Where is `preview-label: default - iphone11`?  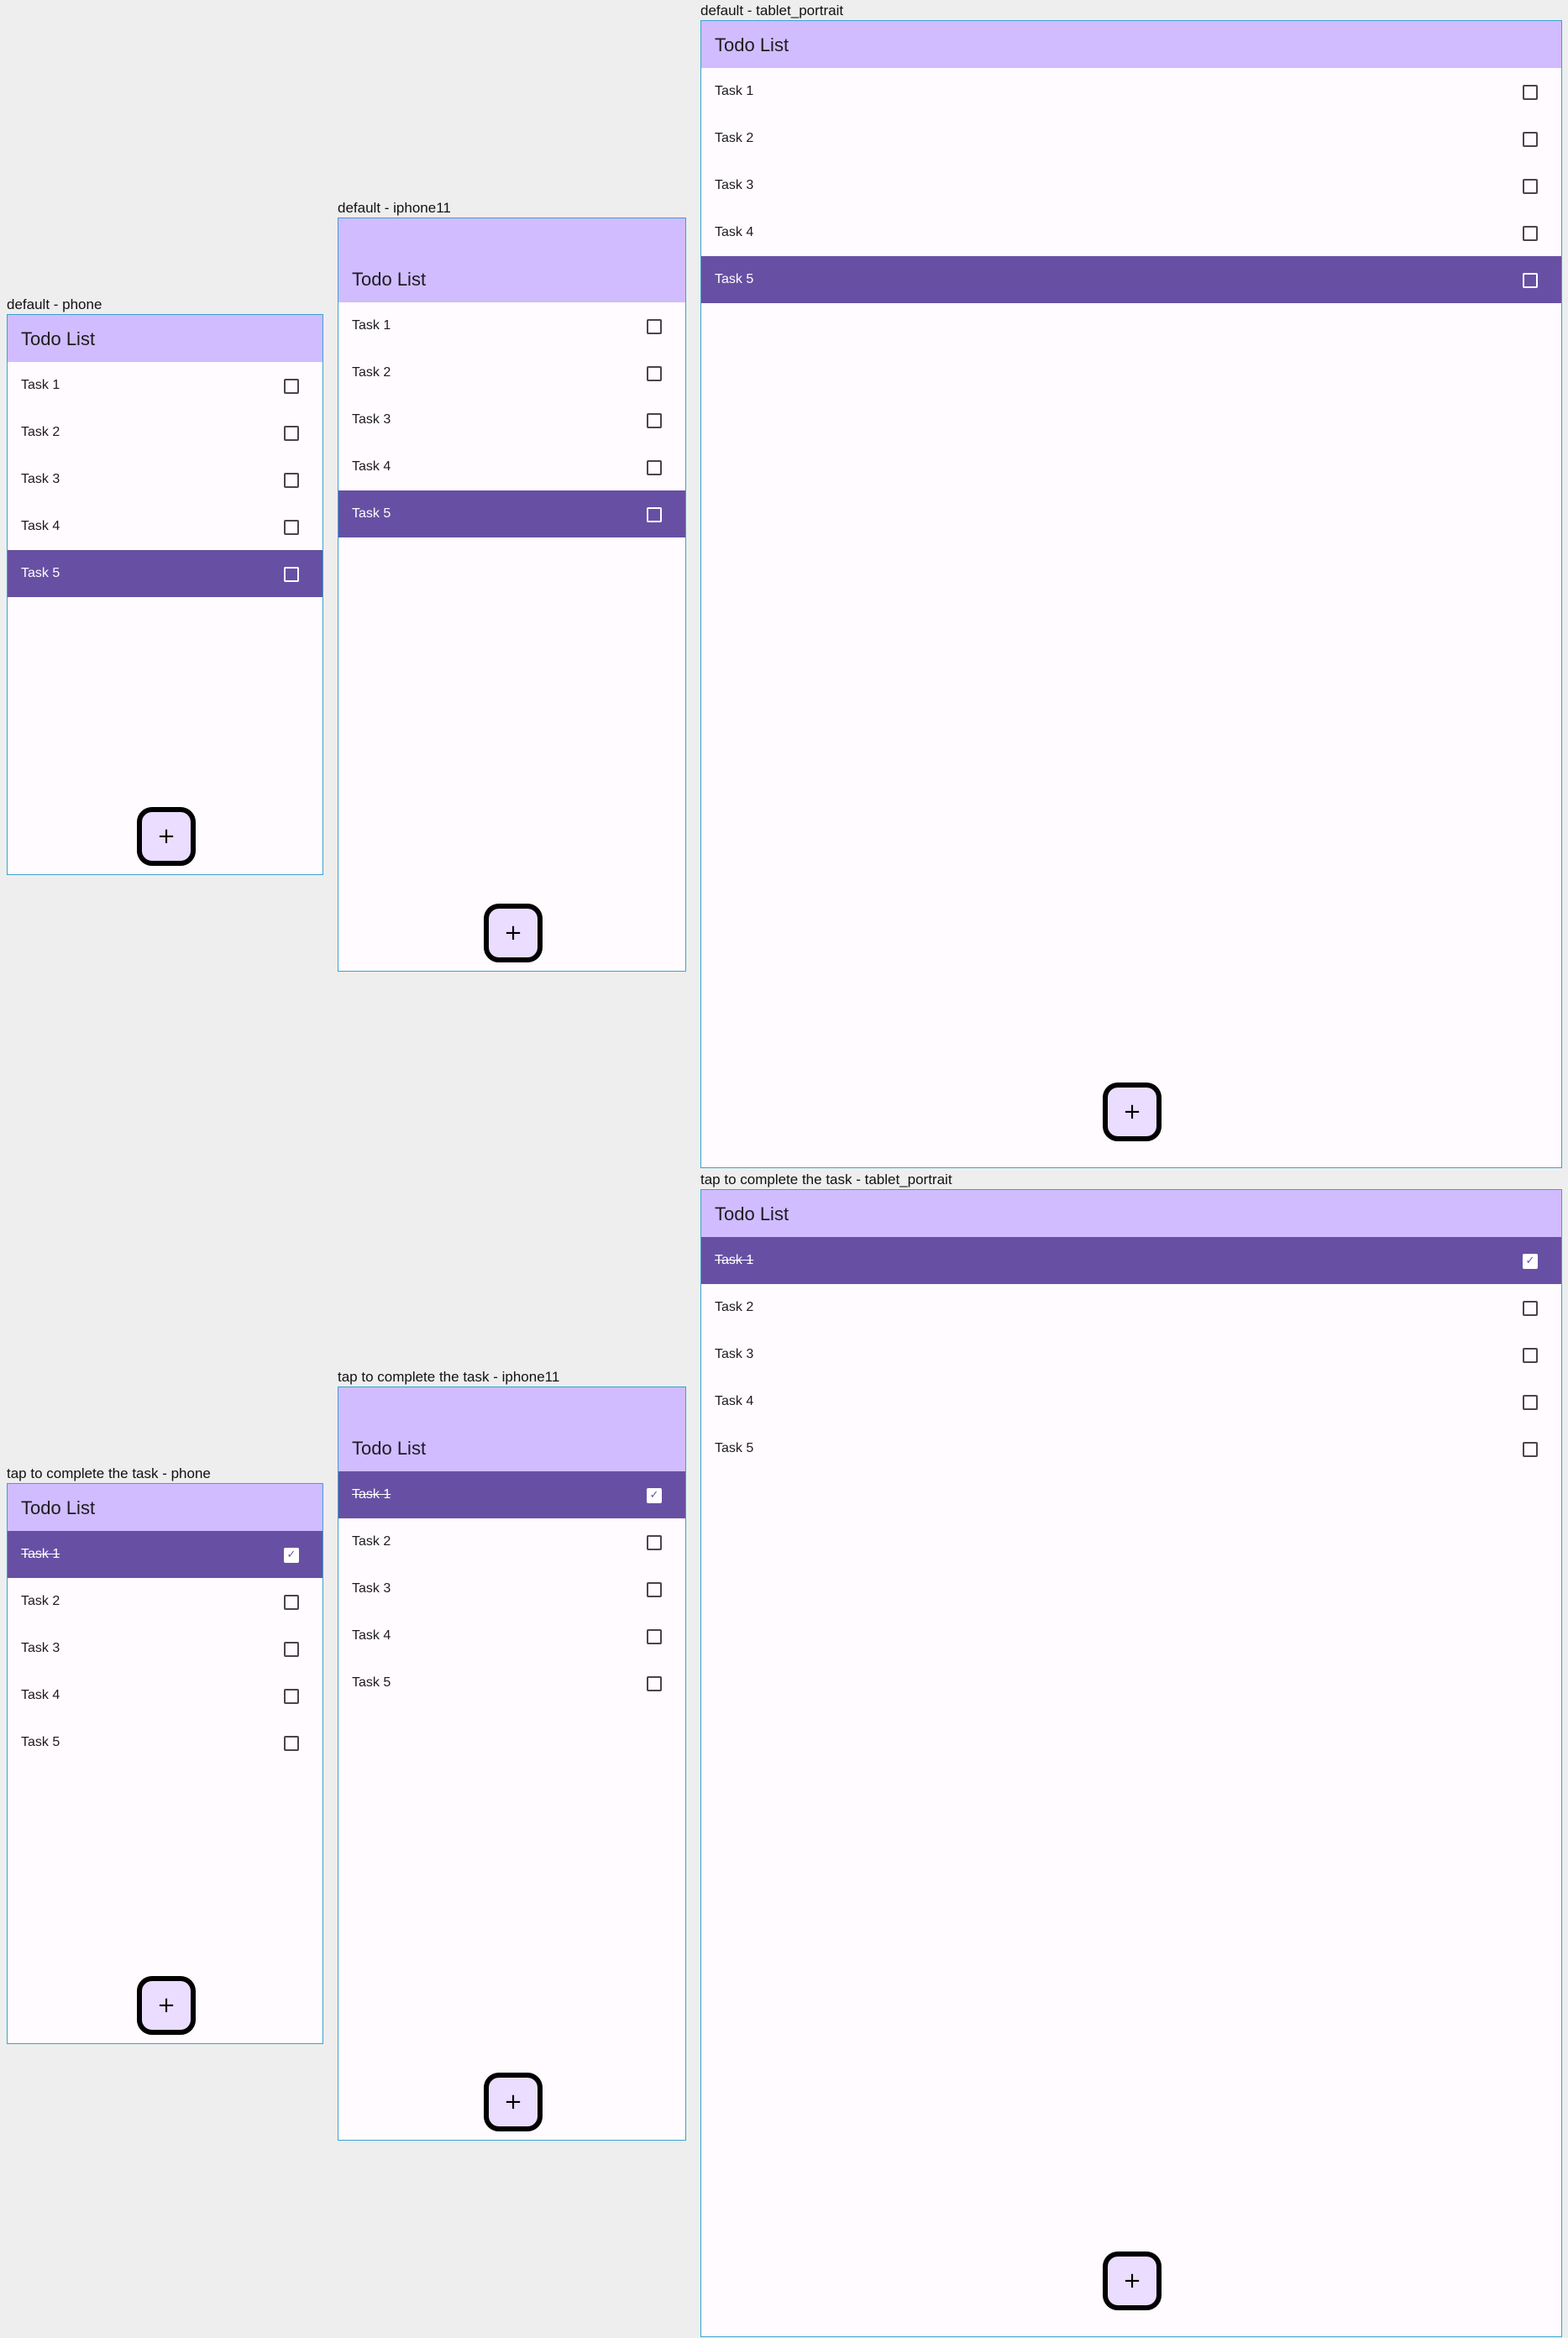
preview-label: default - iphone11 is located at coordinates (394, 208).